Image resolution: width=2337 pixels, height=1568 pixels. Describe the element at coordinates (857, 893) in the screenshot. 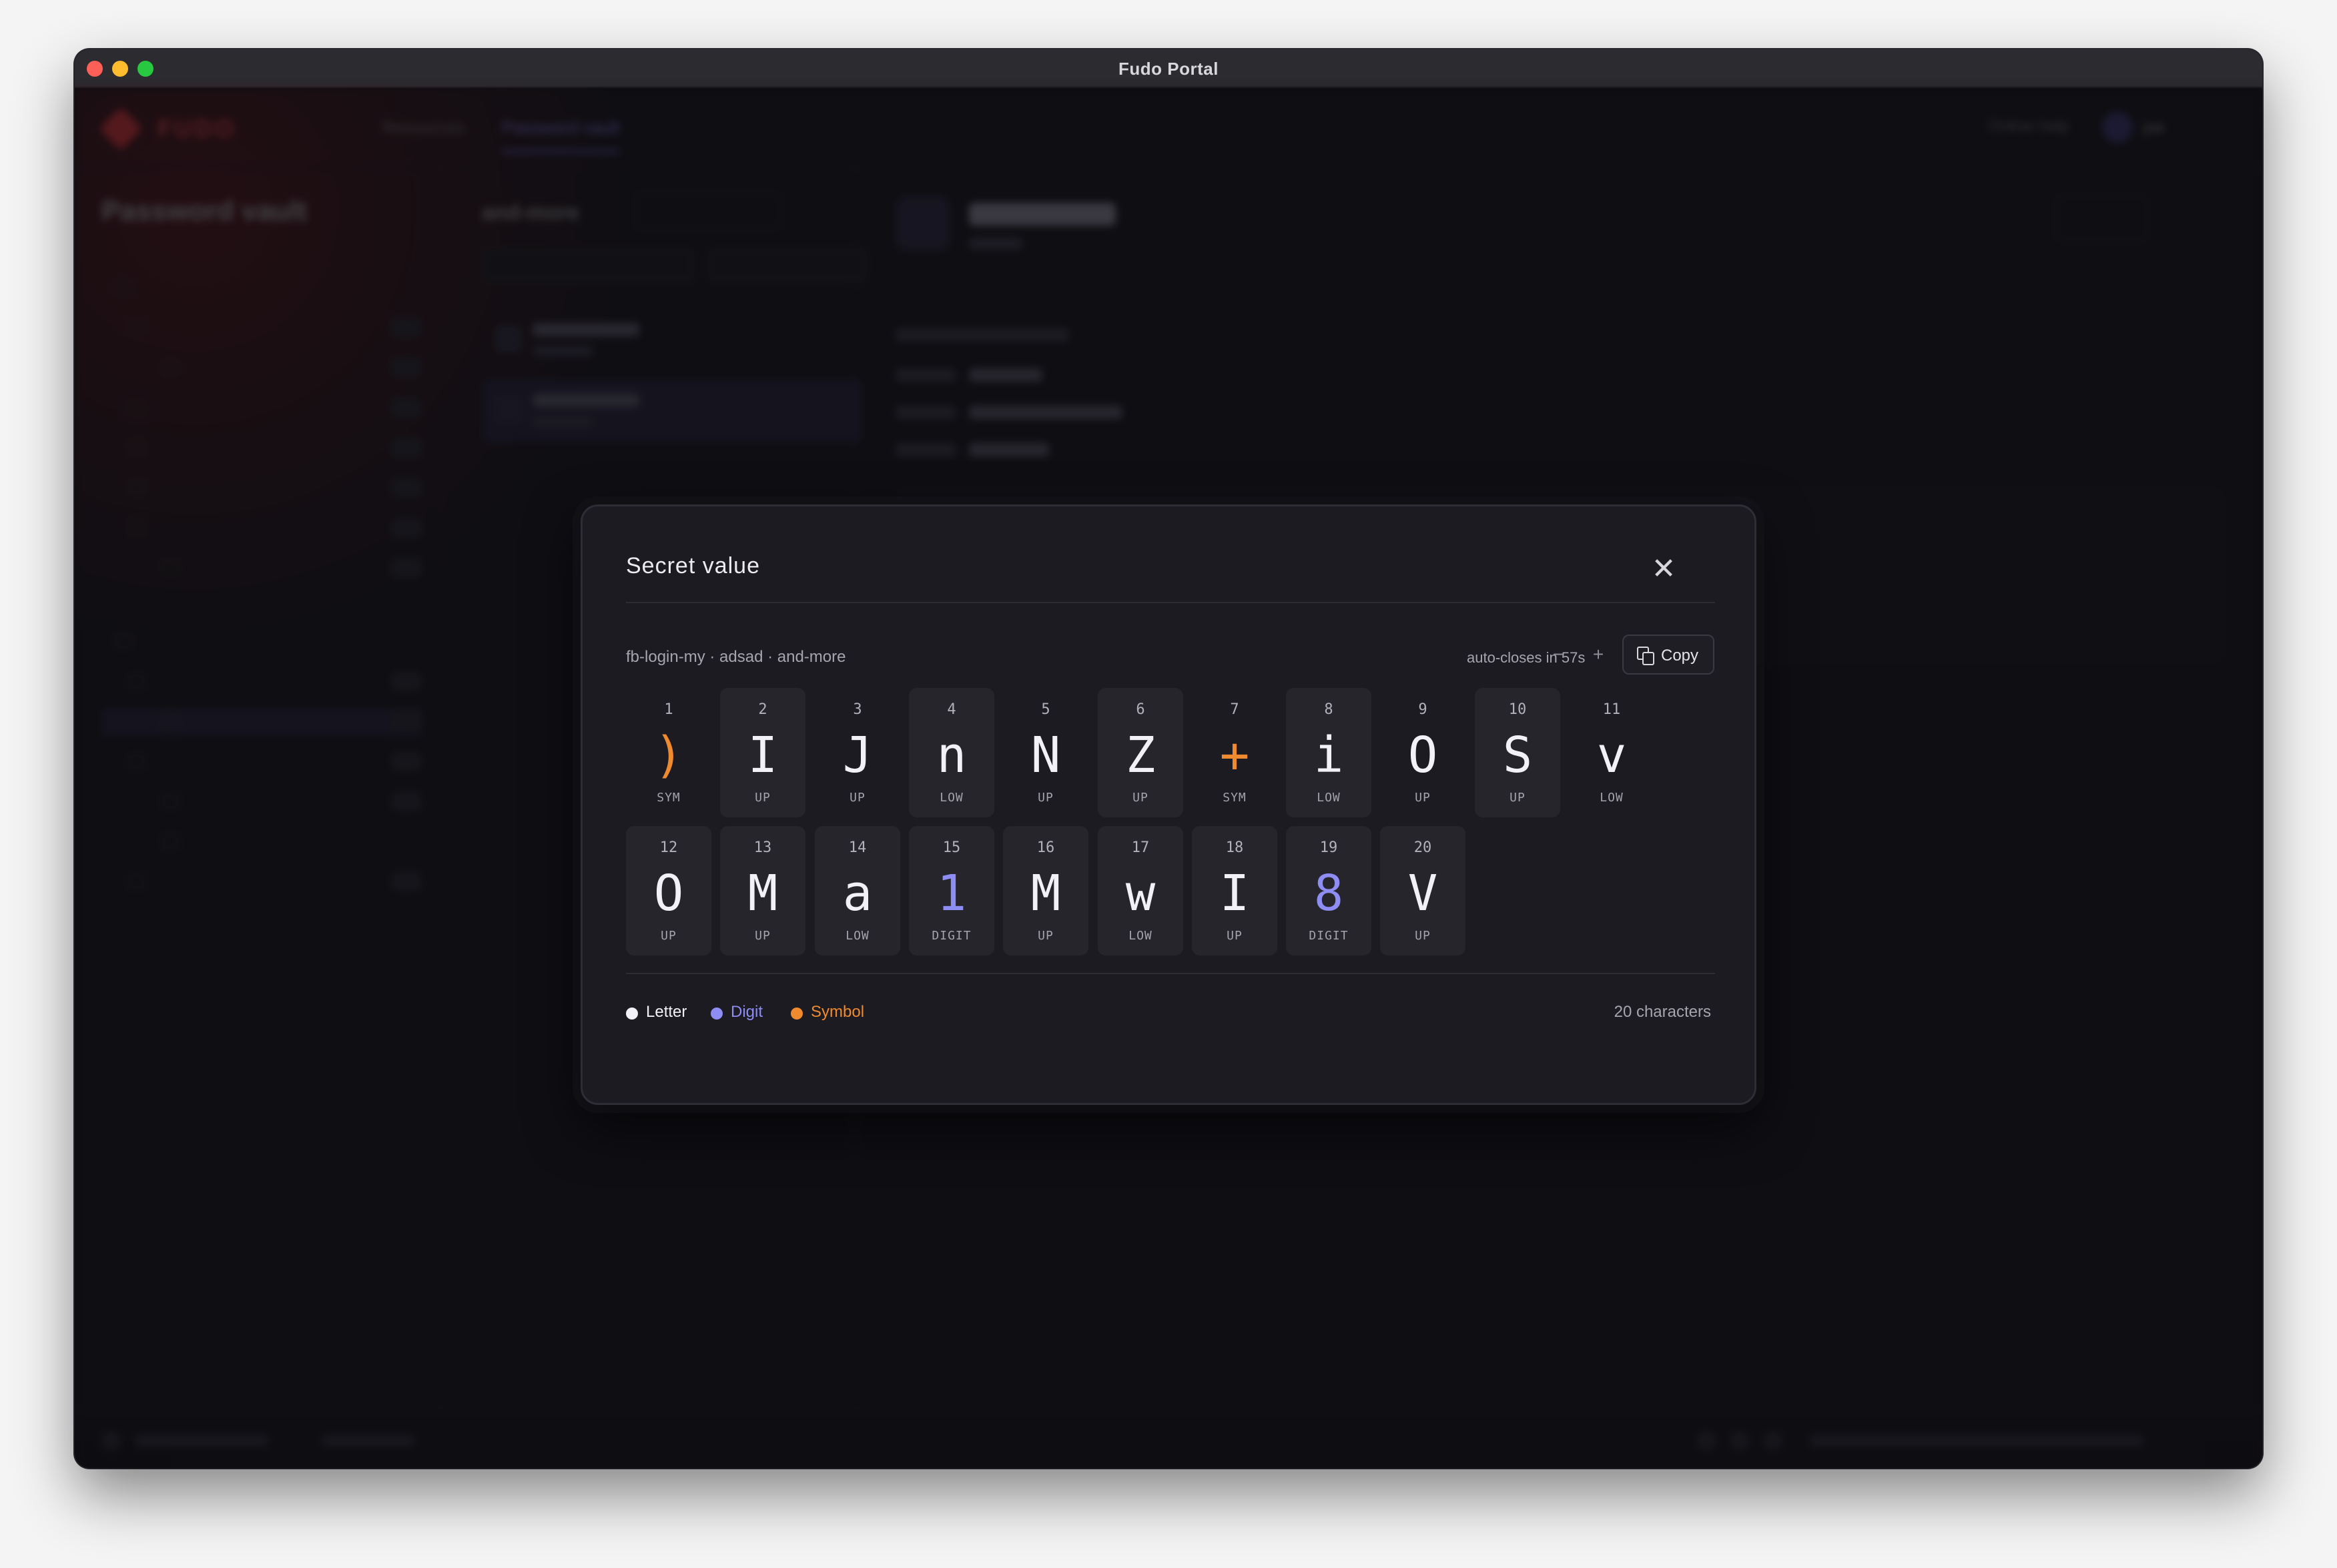

I see `char-glyph: a` at that location.